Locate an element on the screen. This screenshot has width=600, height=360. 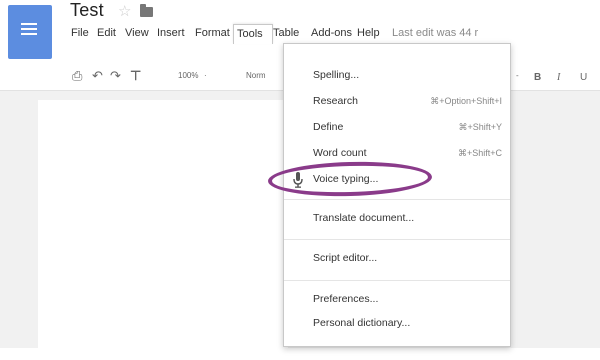
last-edit-status: Last edit was 44 r is located at coordinates (435, 33).